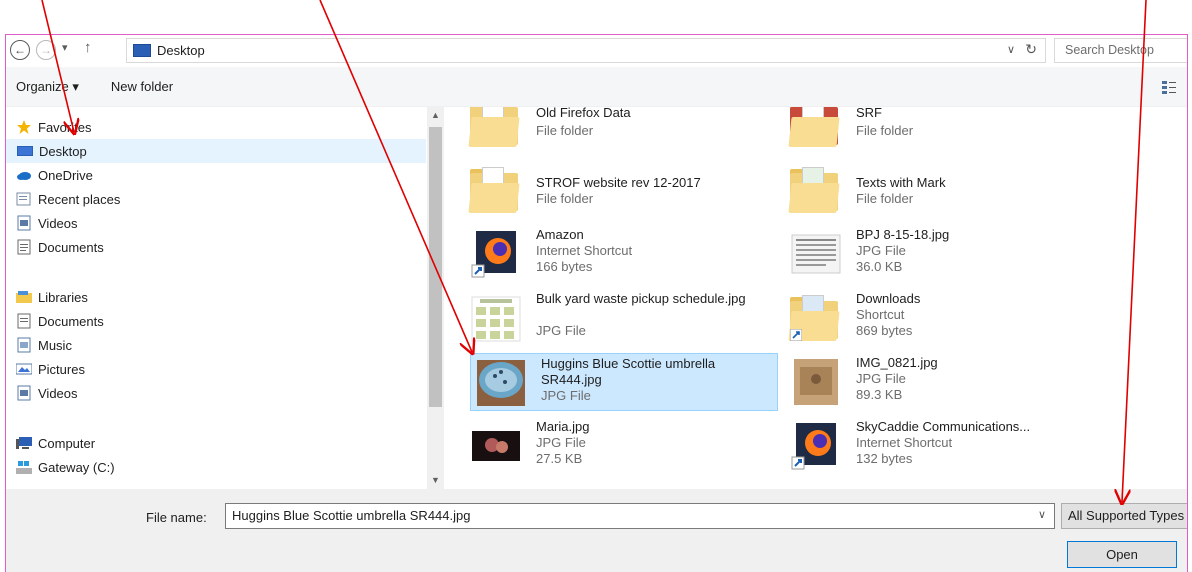 This screenshot has height=572, width=1192. I want to click on file-name-dropdown-icon: ∨, so click(1042, 514).